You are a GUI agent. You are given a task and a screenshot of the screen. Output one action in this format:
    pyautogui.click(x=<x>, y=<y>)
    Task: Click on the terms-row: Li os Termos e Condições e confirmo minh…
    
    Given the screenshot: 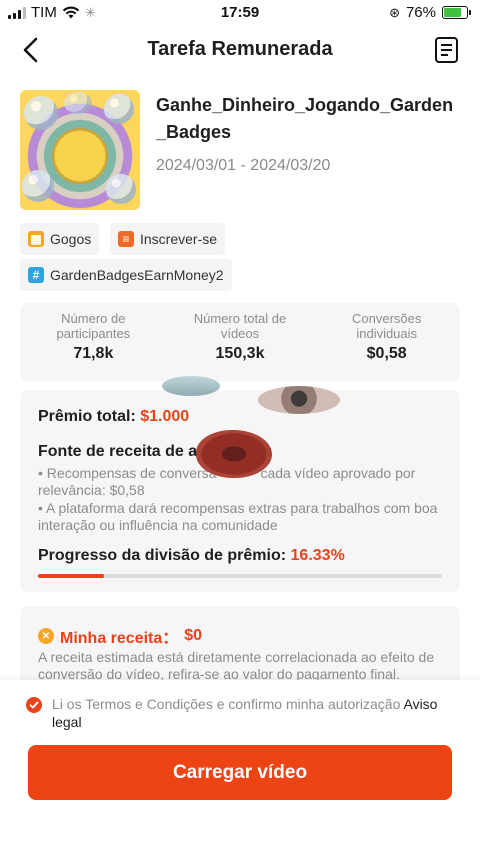 What is the action you would take?
    pyautogui.click(x=241, y=713)
    